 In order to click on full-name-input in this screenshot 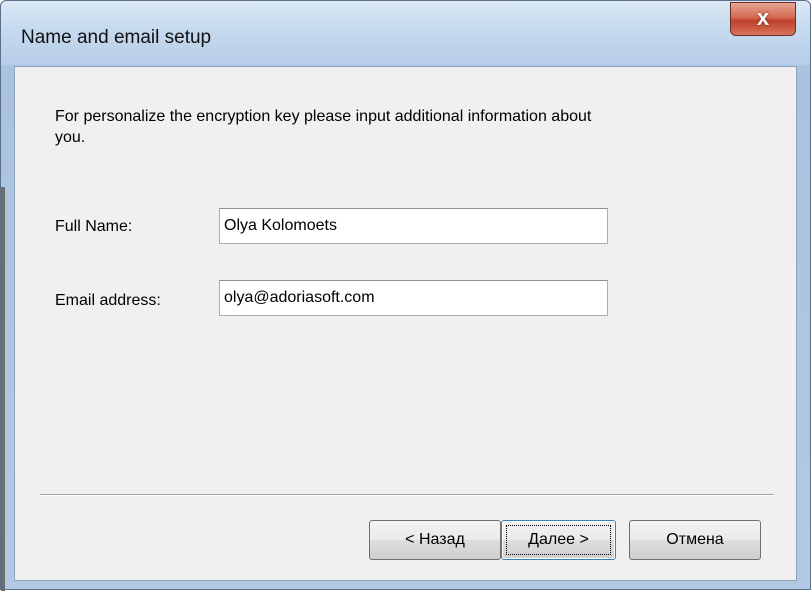, I will do `click(413, 226)`.